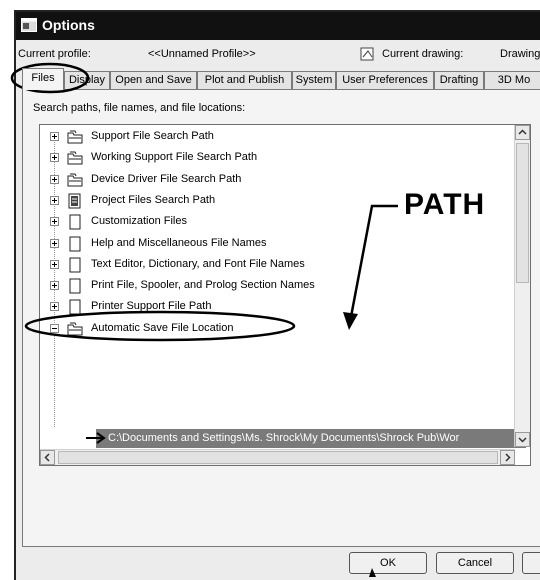  What do you see at coordinates (285, 158) in the screenshot?
I see `tree-item: Working Support File Search Path` at bounding box center [285, 158].